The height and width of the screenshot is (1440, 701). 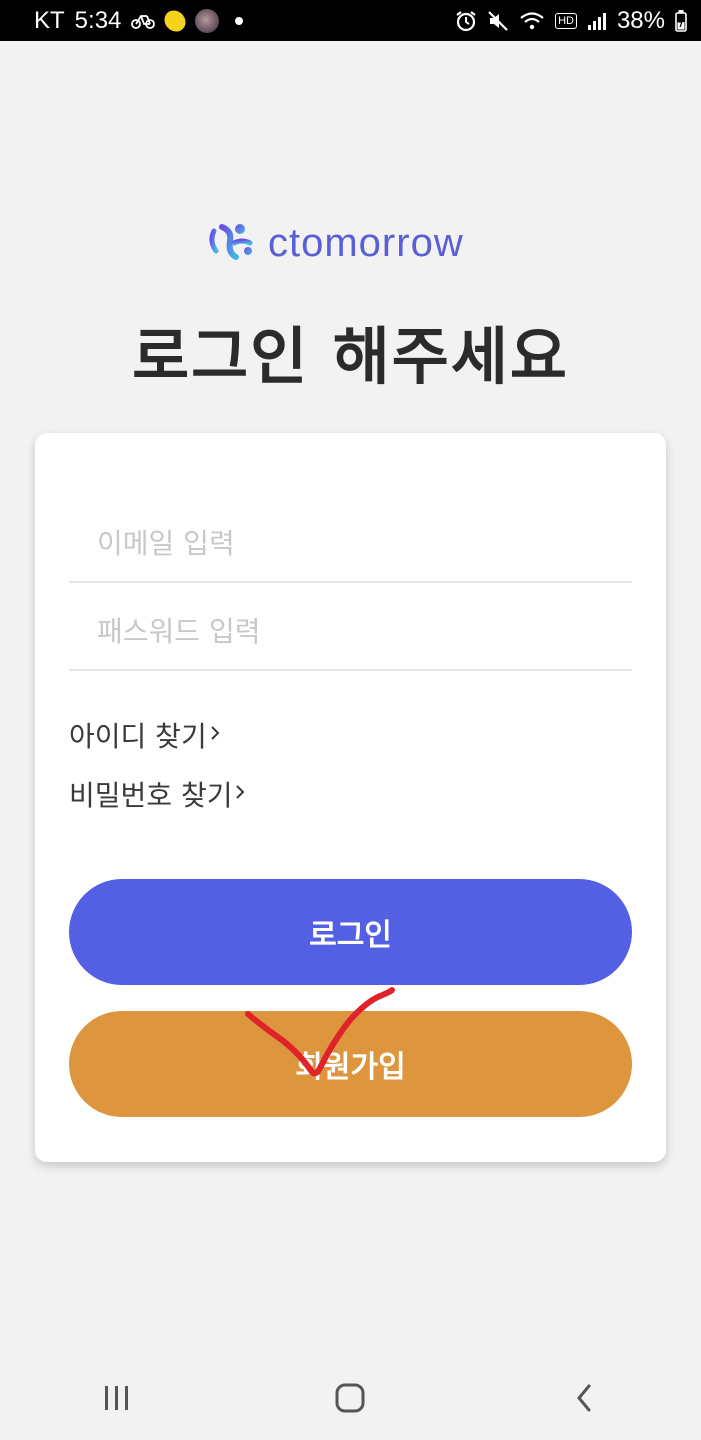 I want to click on login-button: 로그인, so click(x=350, y=932).